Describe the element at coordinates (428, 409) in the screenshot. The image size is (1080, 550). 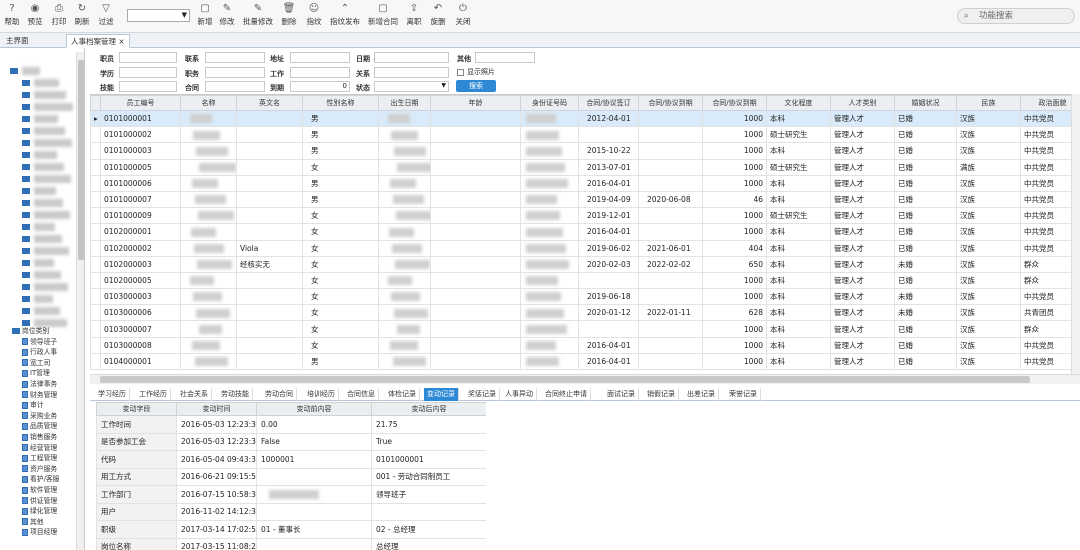
I see `detail-column-header: 变动后内容` at that location.